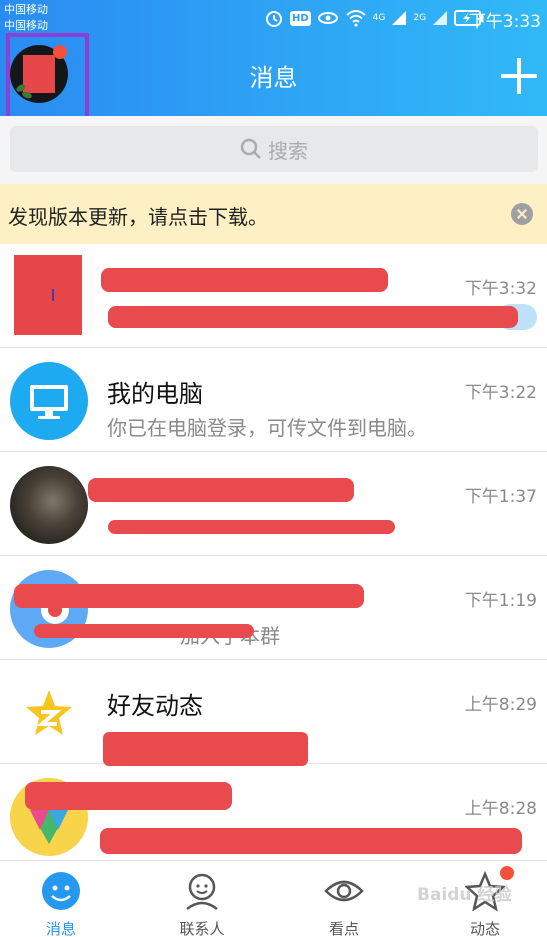 The height and width of the screenshot is (937, 547). I want to click on hd-badge: HD, so click(300, 18).